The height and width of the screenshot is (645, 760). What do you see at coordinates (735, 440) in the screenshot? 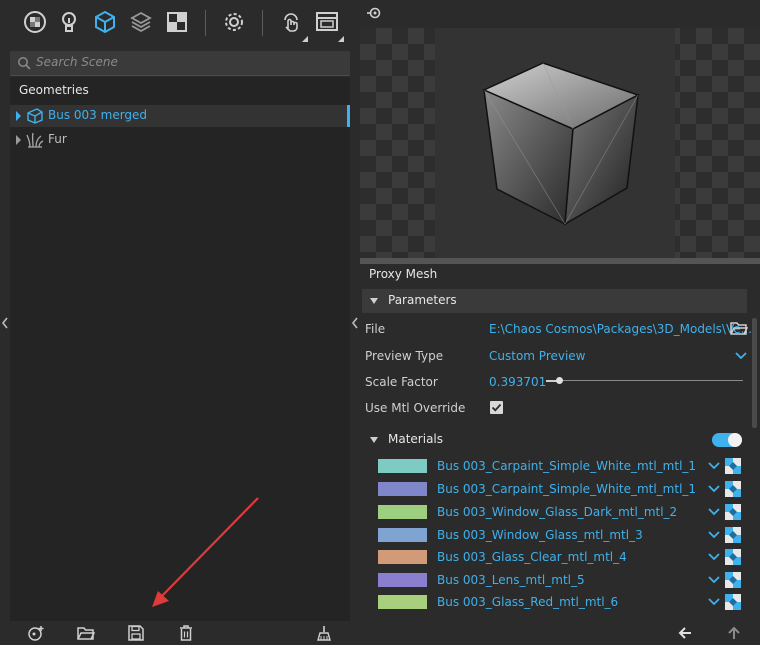
I see `toggle-knob` at bounding box center [735, 440].